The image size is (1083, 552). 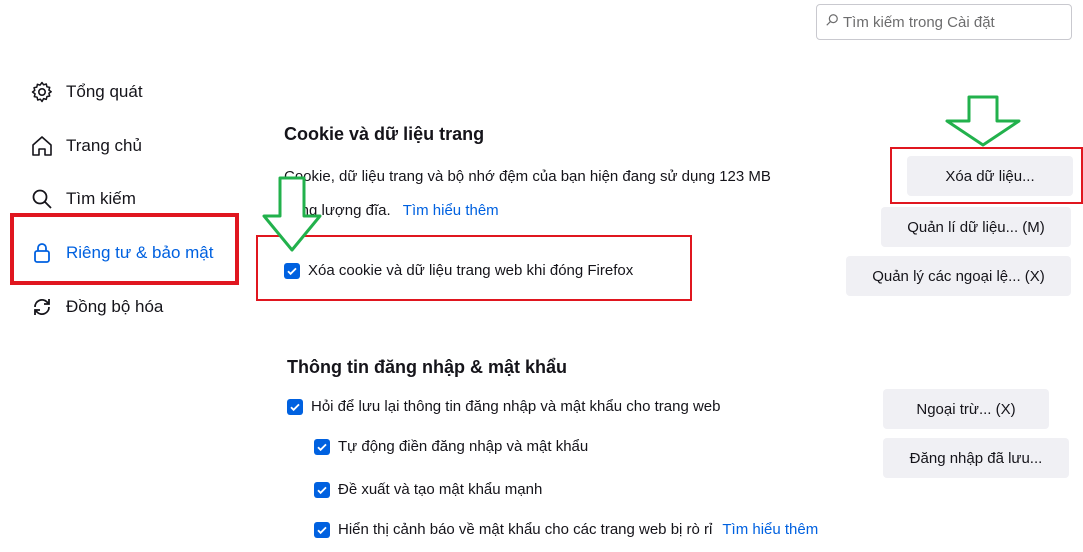 What do you see at coordinates (42, 92) in the screenshot?
I see `gear-icon` at bounding box center [42, 92].